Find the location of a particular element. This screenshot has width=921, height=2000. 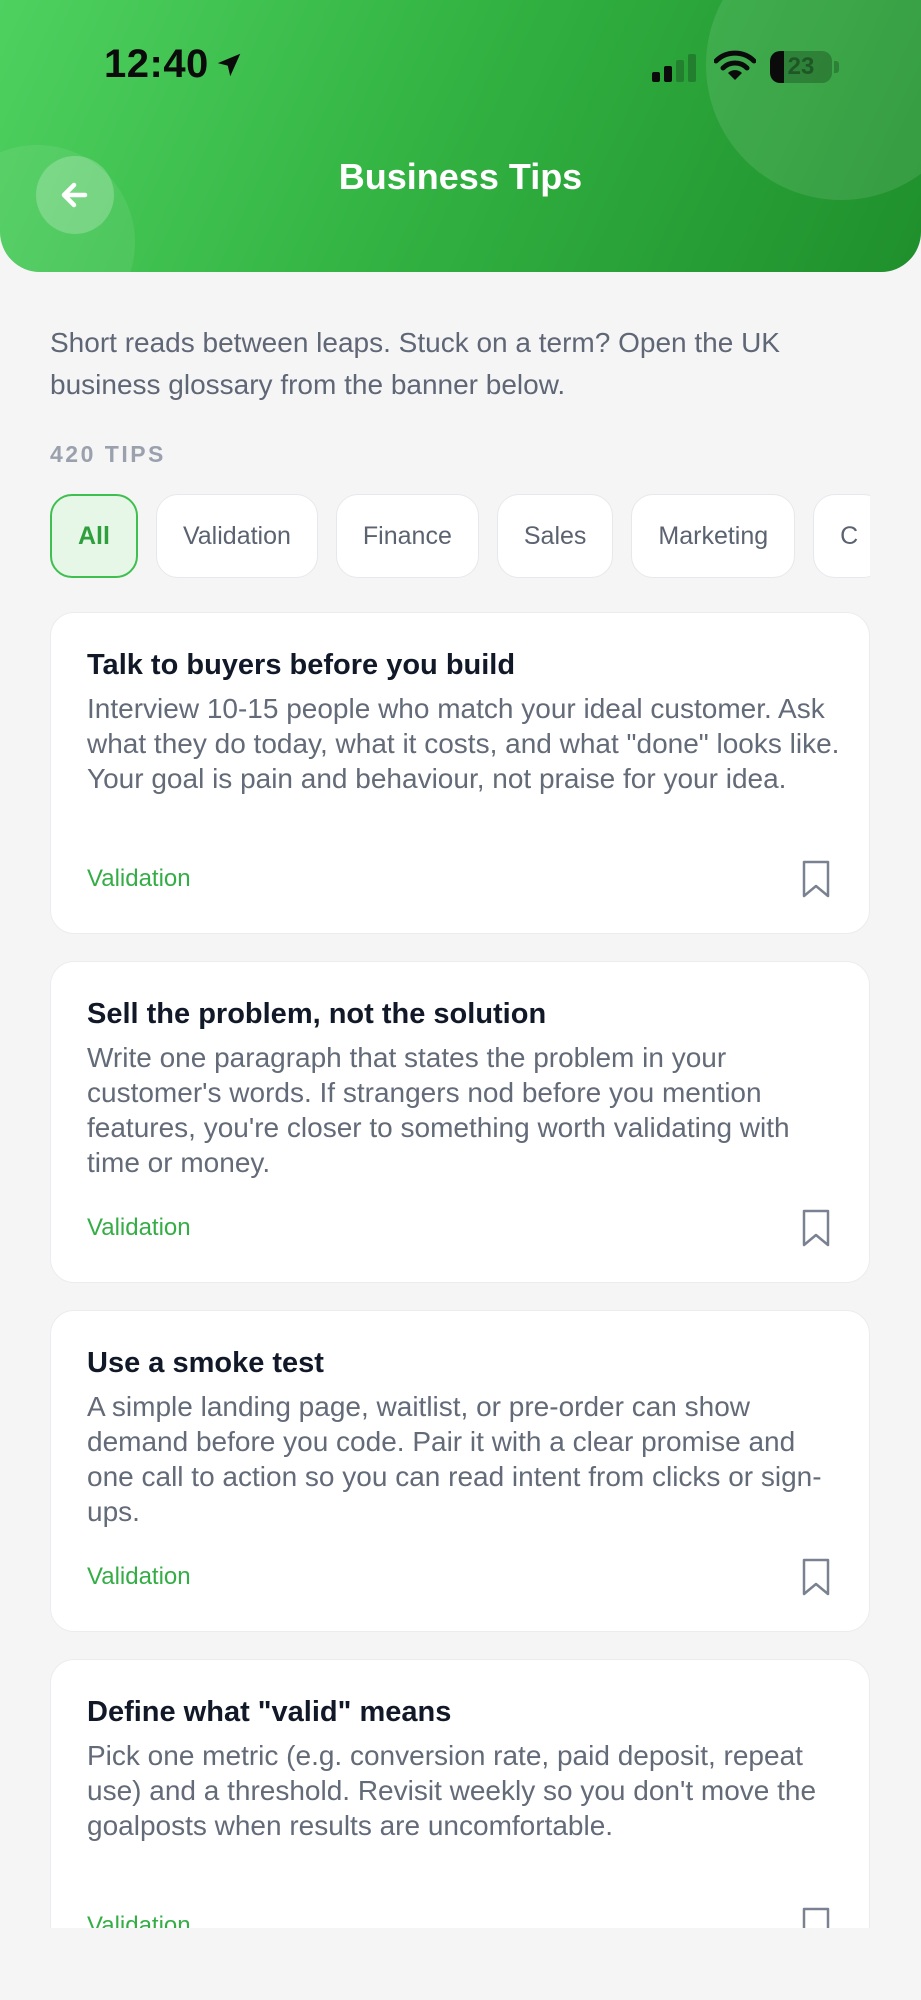

wifi-icon is located at coordinates (735, 65).